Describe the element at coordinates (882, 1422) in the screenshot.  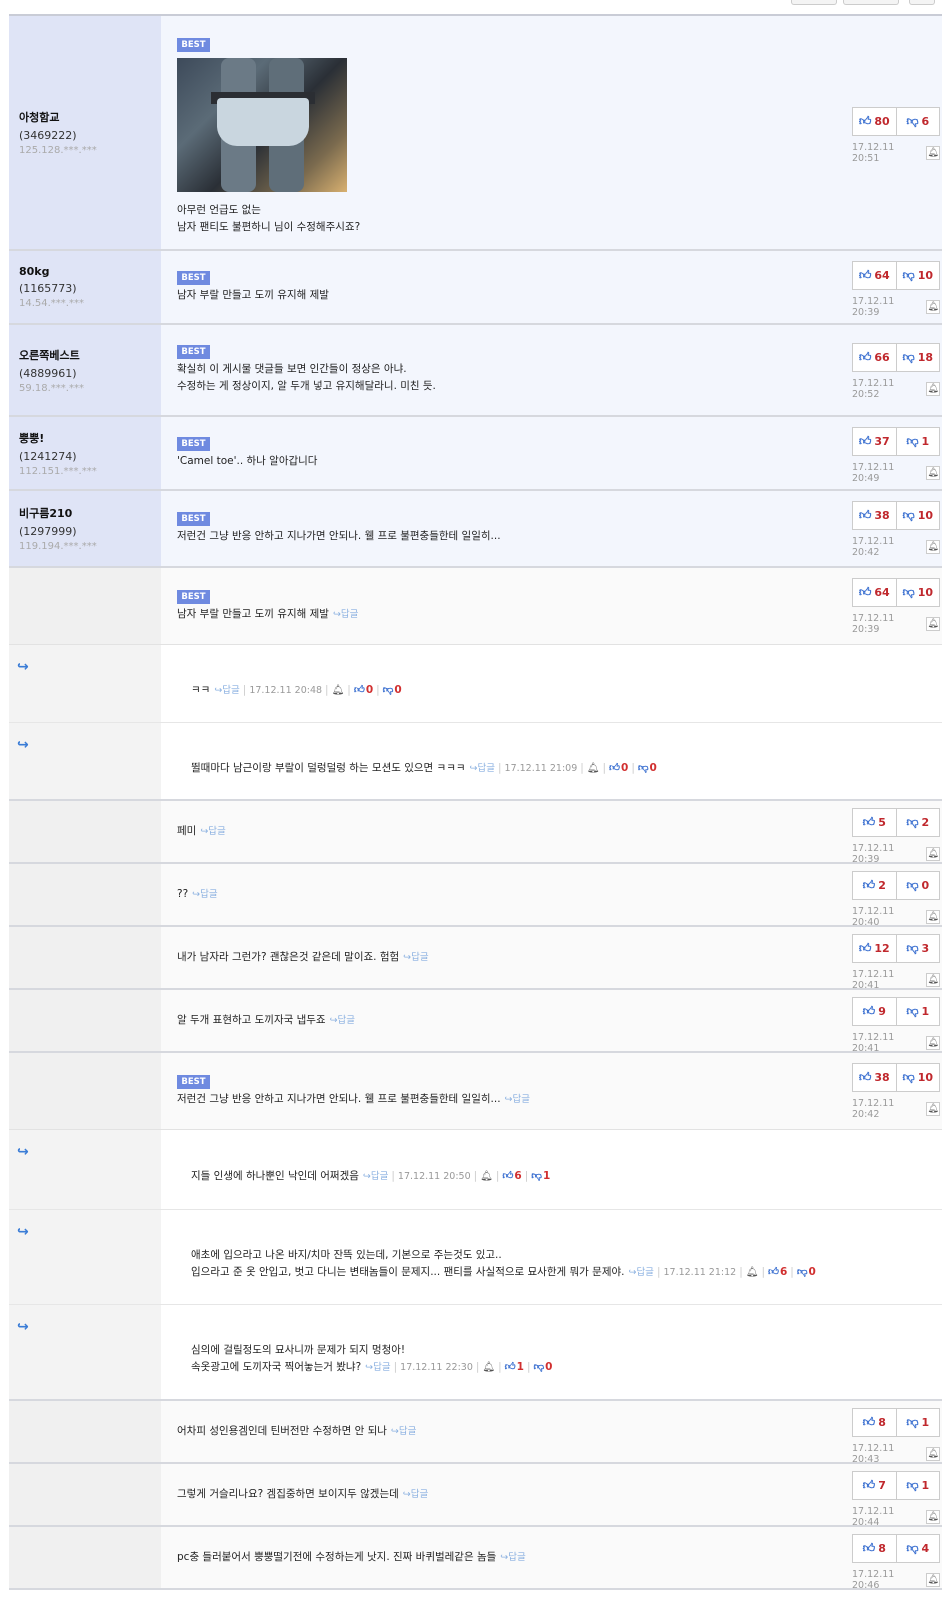
I see `upvote-count: 8` at that location.